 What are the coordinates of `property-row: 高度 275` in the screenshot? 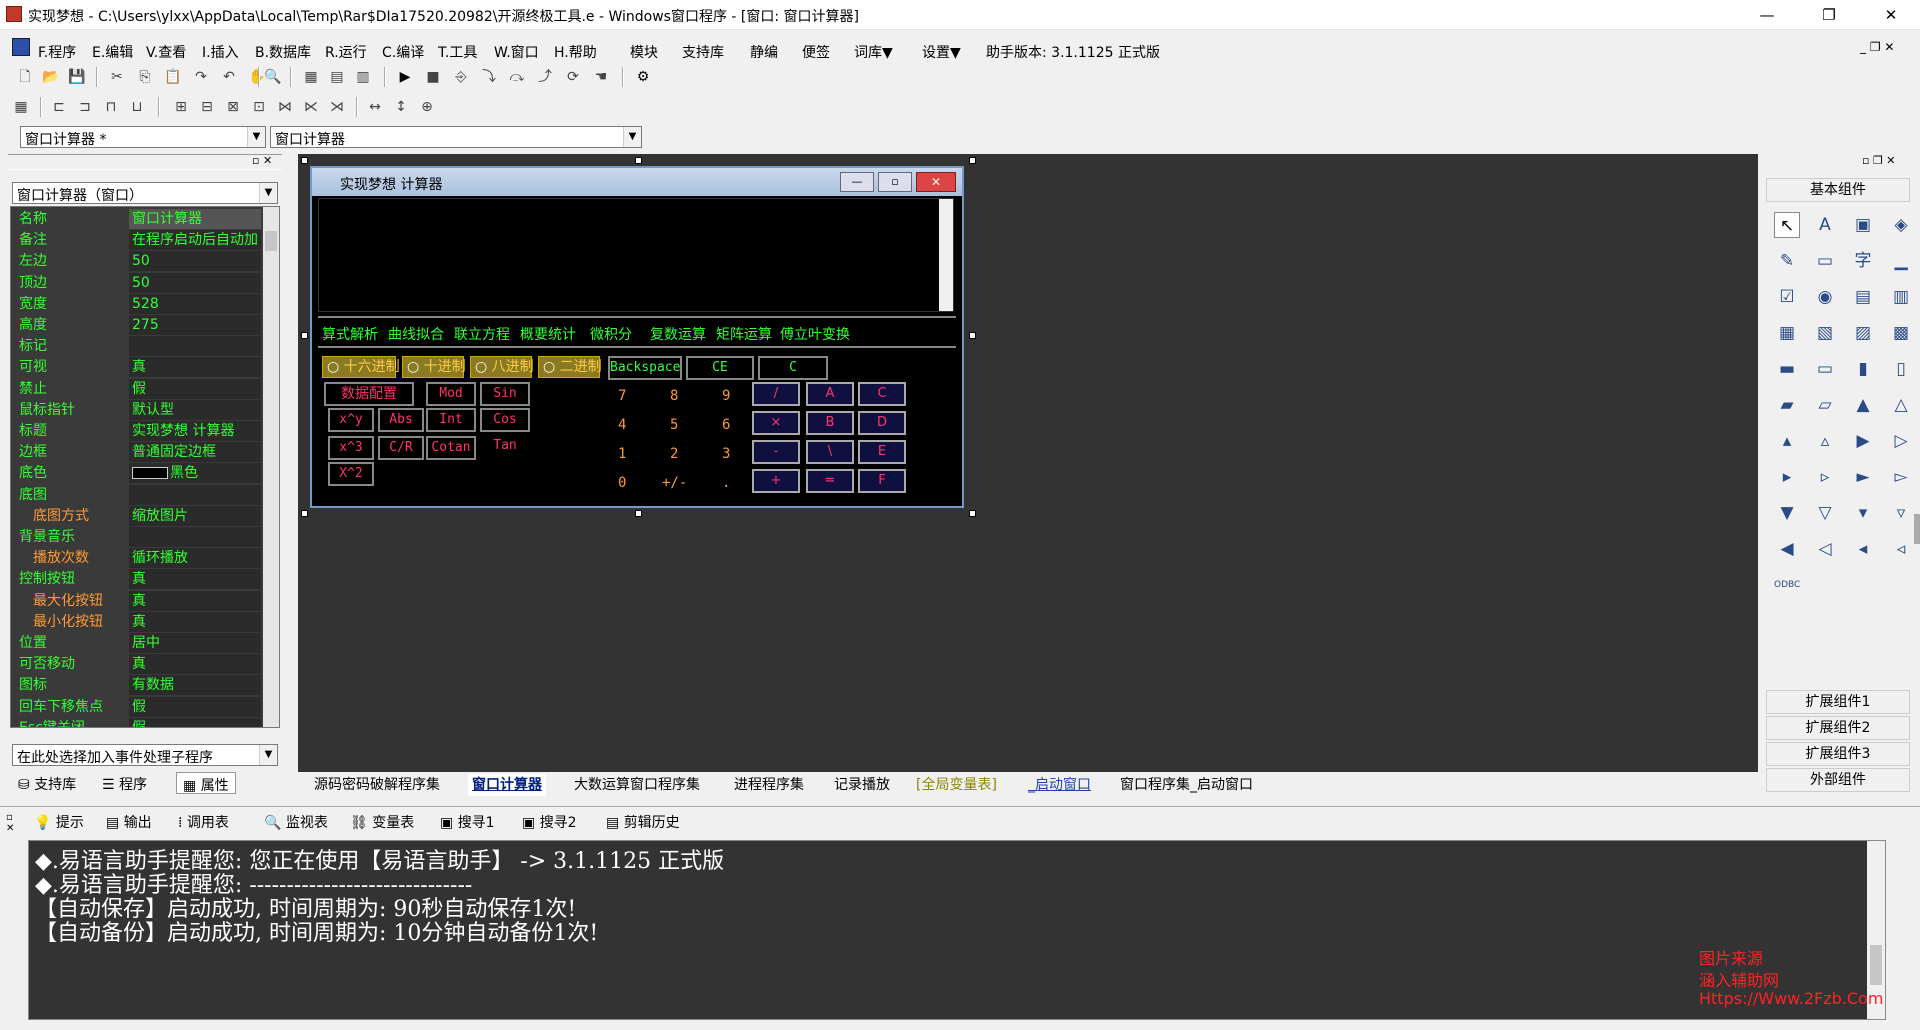 It's located at (138, 325).